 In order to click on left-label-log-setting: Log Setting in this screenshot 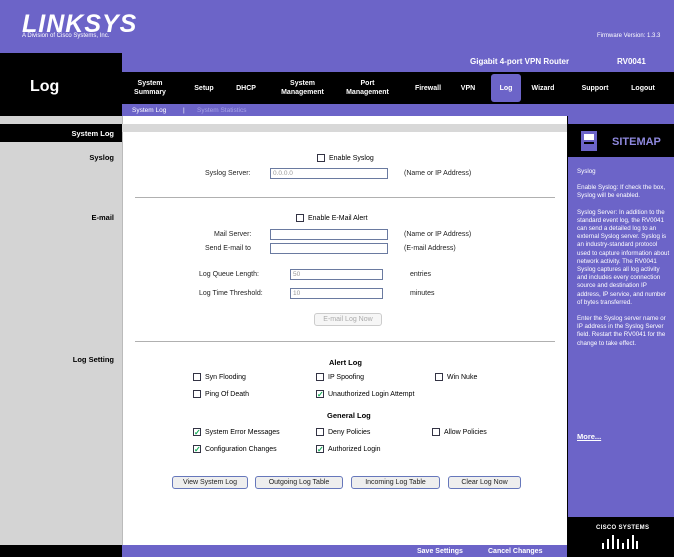, I will do `click(93, 359)`.